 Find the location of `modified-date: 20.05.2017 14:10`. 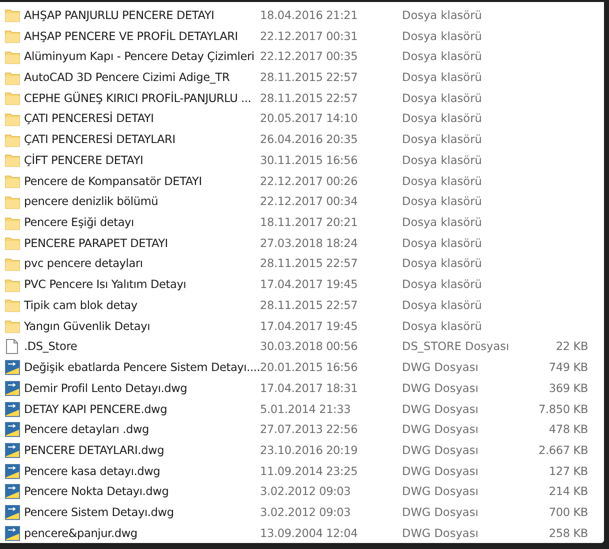

modified-date: 20.05.2017 14:10 is located at coordinates (309, 119).